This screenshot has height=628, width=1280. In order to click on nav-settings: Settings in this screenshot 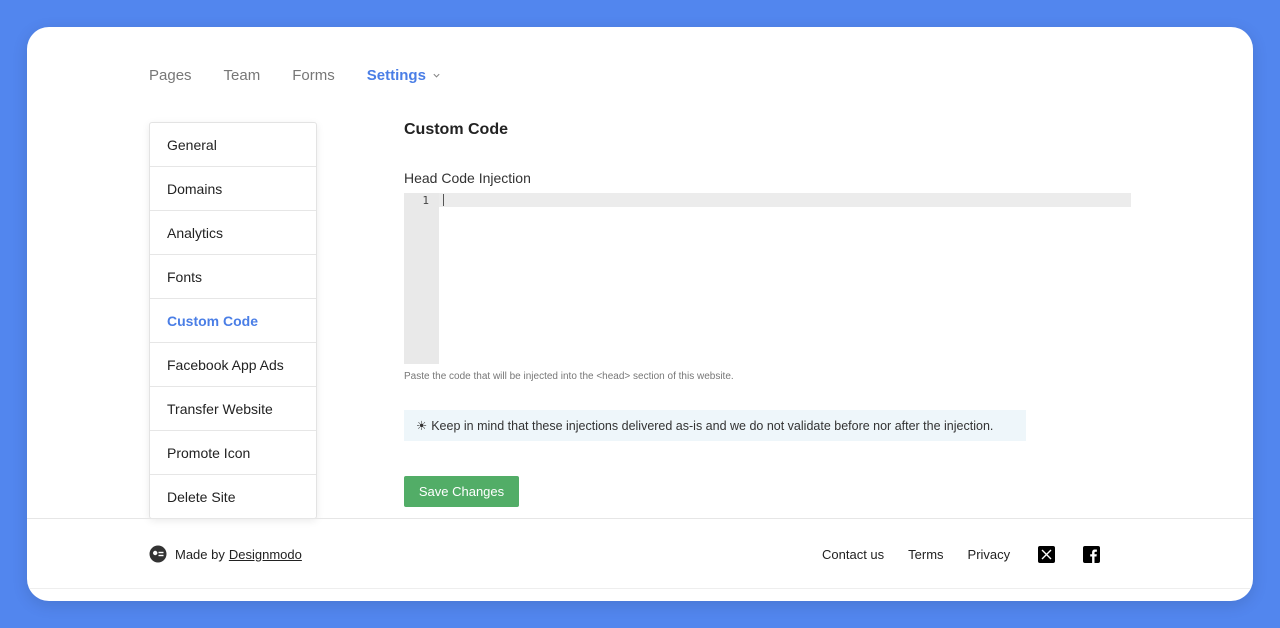, I will do `click(404, 75)`.